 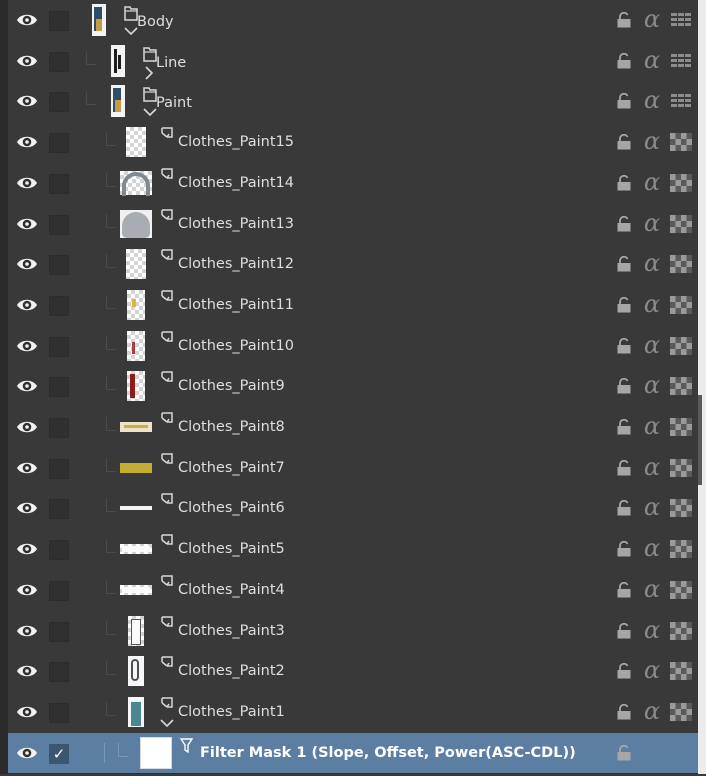 What do you see at coordinates (353, 672) in the screenshot?
I see `layer-row: Clothes_Paint2 α` at bounding box center [353, 672].